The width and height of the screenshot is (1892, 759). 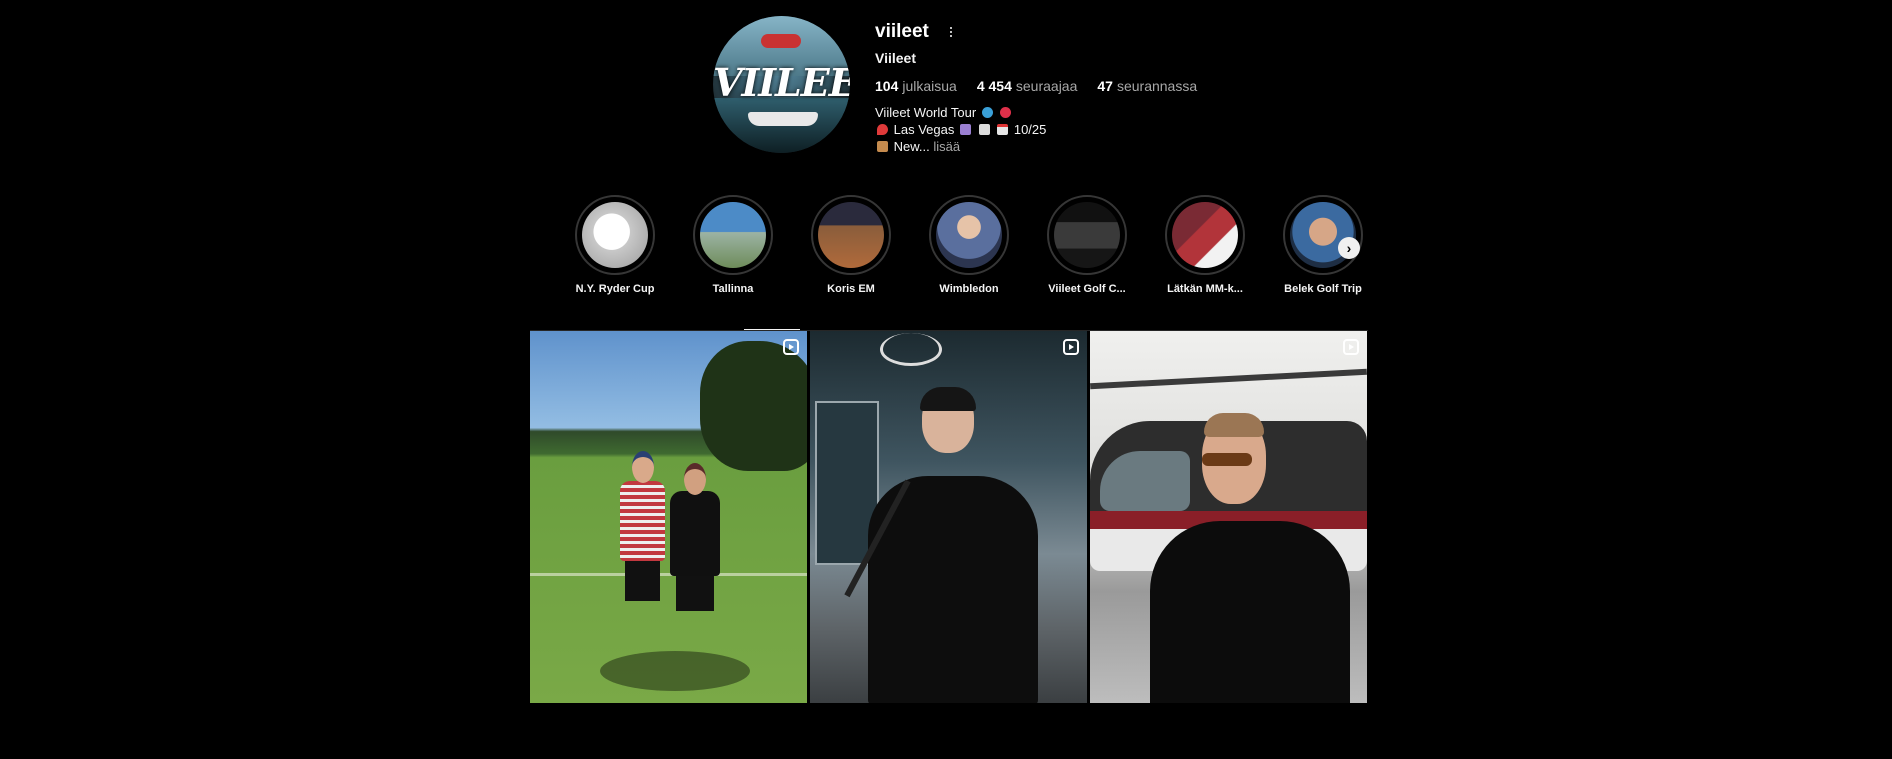 I want to click on stat-posts: 104 julkaisua, so click(x=916, y=86).